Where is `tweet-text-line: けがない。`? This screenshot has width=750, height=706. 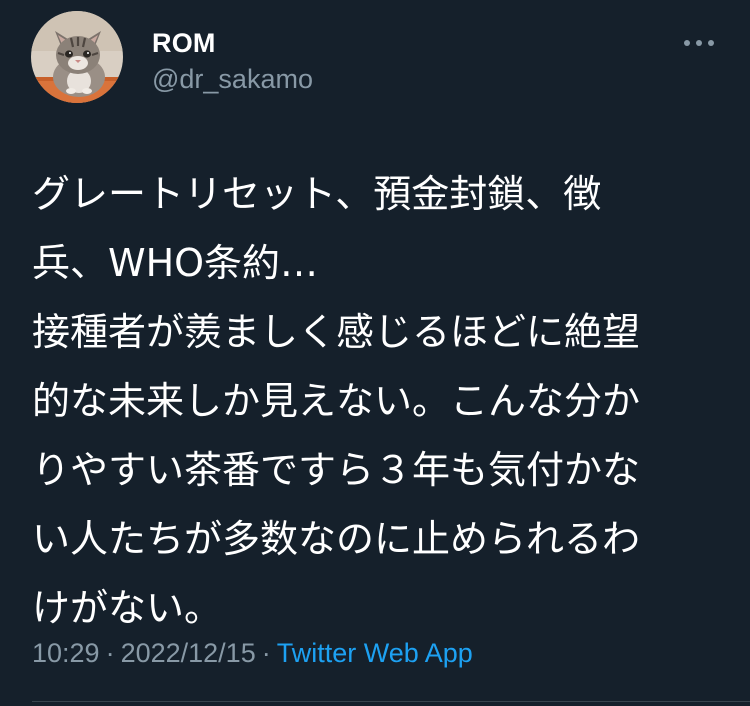
tweet-text-line: けがない。 is located at coordinates (127, 608).